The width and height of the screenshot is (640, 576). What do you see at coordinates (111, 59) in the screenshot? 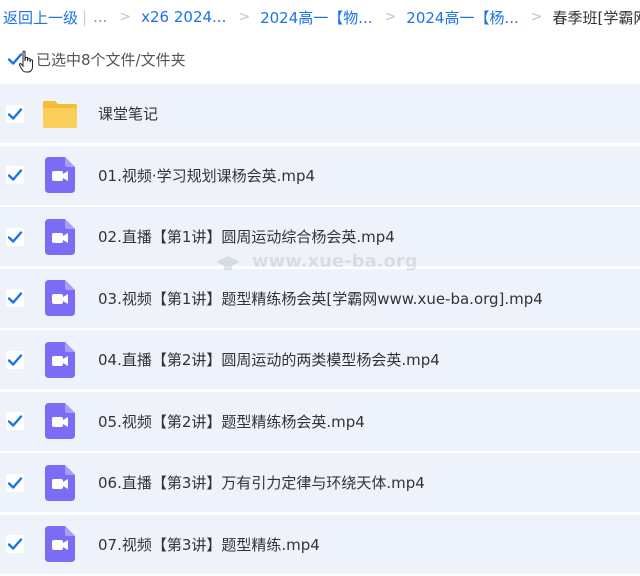
I see `selection-count-text: 已选中8个文件/文件夹` at bounding box center [111, 59].